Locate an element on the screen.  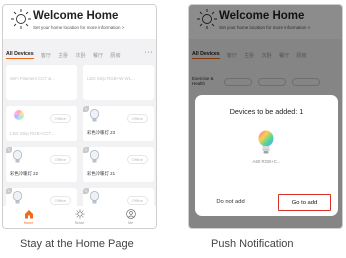
nav-smart: Smart is located at coordinates (80, 217).